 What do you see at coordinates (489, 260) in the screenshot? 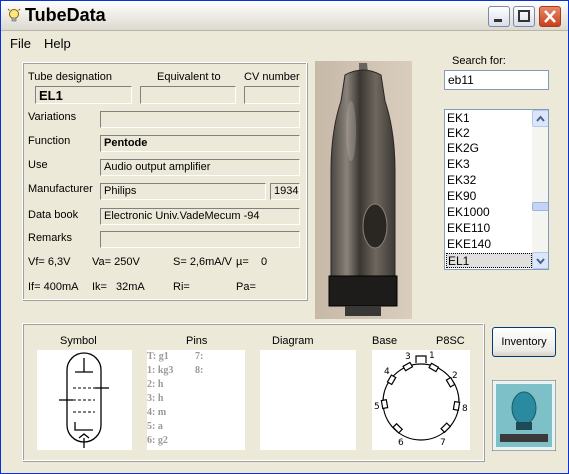
I see `list-item-selected: EL1` at bounding box center [489, 260].